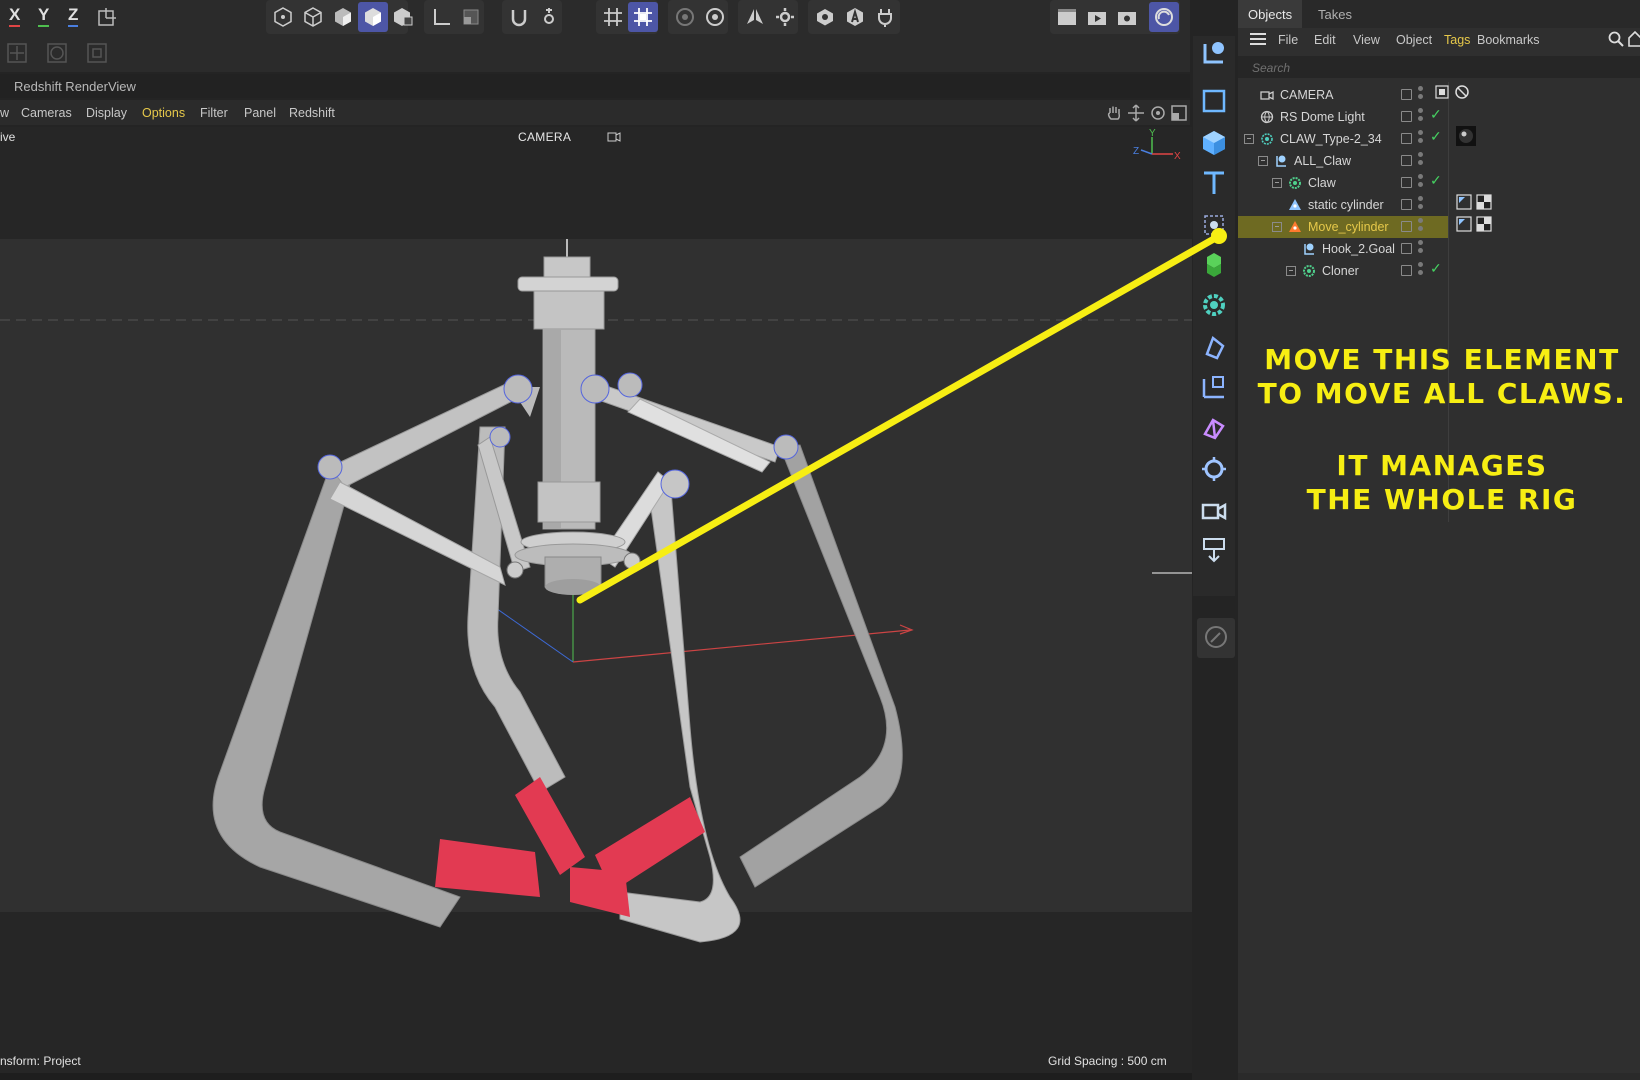 This screenshot has width=1640, height=1080. What do you see at coordinates (1127, 17) in the screenshot?
I see `render-settings-icon` at bounding box center [1127, 17].